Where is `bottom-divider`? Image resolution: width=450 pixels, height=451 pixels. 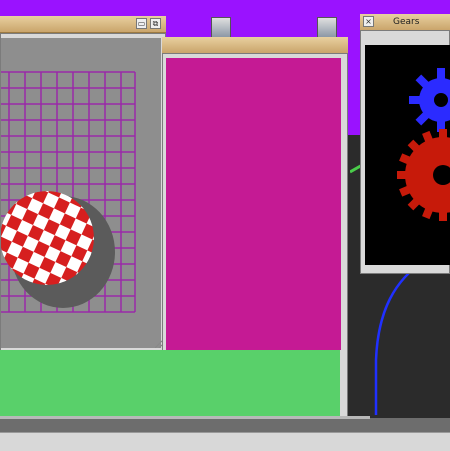
bottom-divider is located at coordinates (185, 417).